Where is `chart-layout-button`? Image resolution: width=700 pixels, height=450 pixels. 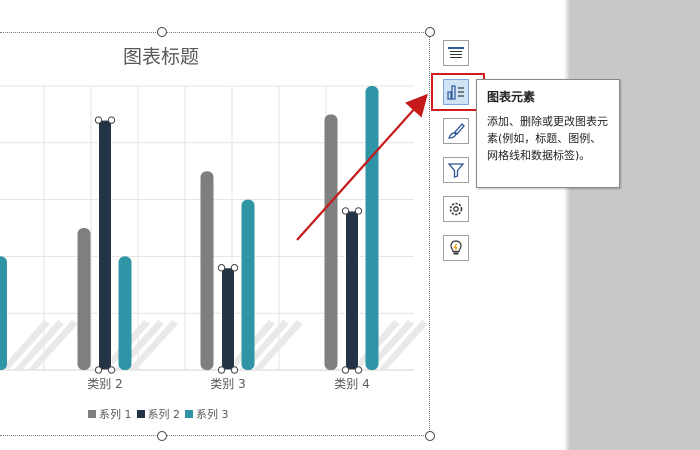 chart-layout-button is located at coordinates (456, 53).